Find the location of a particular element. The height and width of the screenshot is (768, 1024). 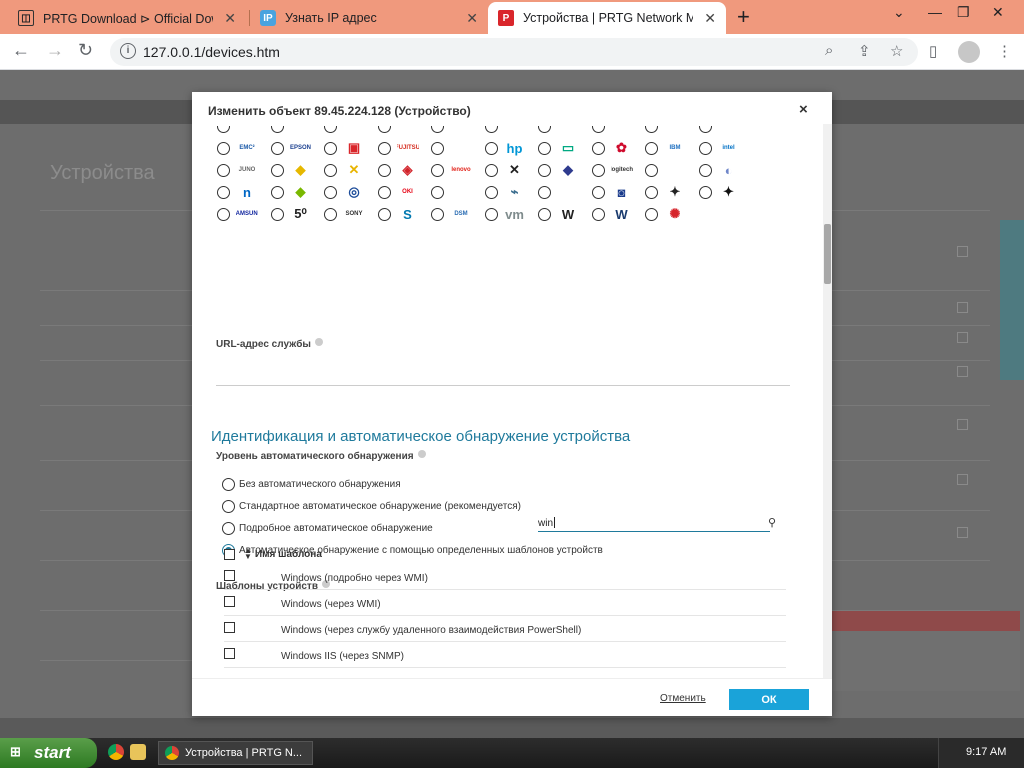

vendor-icon-option: W is located at coordinates (560, 214).